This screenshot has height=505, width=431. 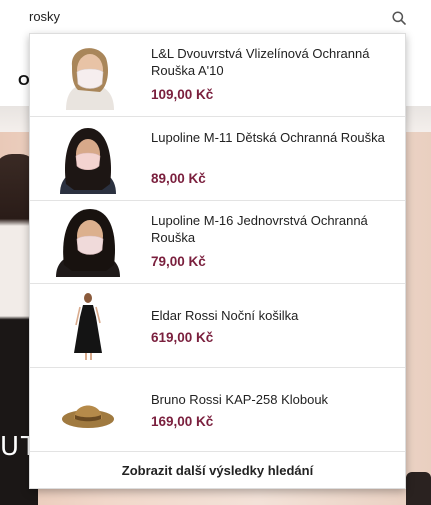 I want to click on result-name: Bruno Rossi KAP-258 Klobouk, so click(x=240, y=399).